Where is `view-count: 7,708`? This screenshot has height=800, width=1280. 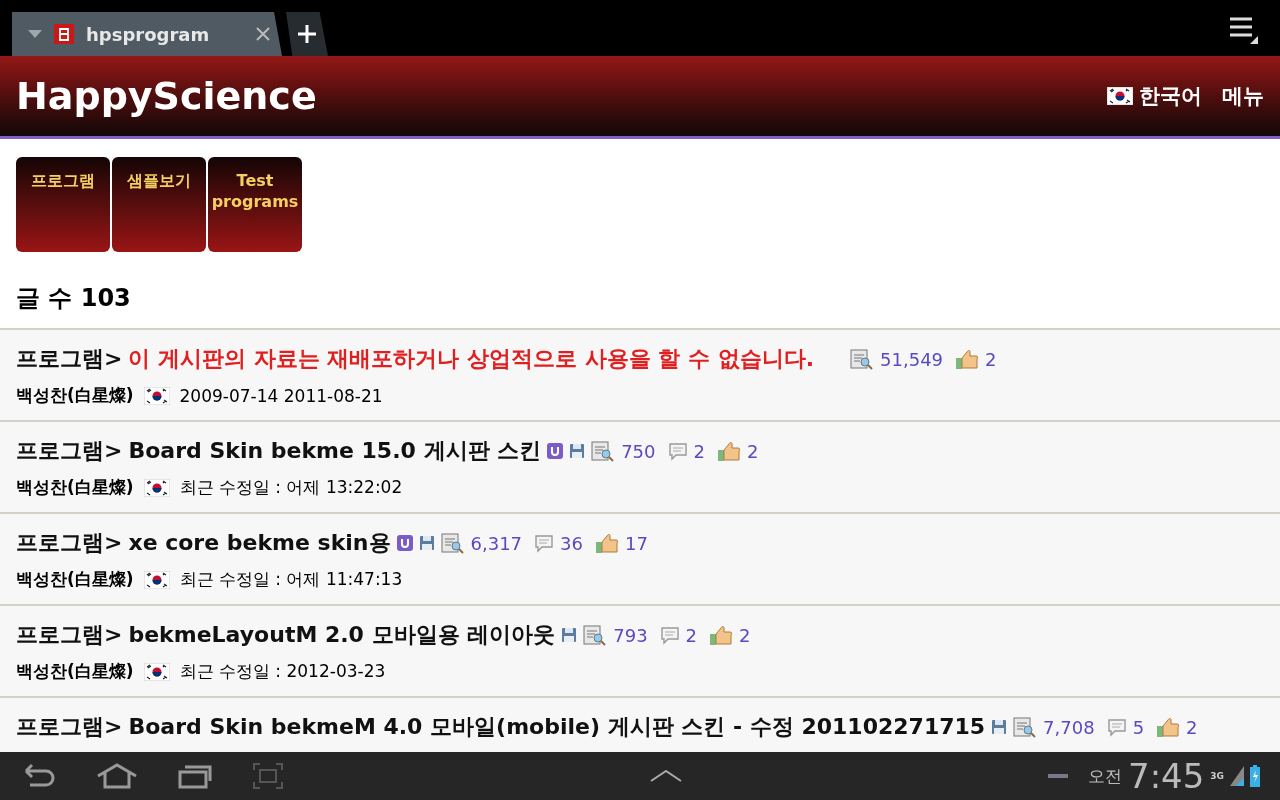 view-count: 7,708 is located at coordinates (1069, 727).